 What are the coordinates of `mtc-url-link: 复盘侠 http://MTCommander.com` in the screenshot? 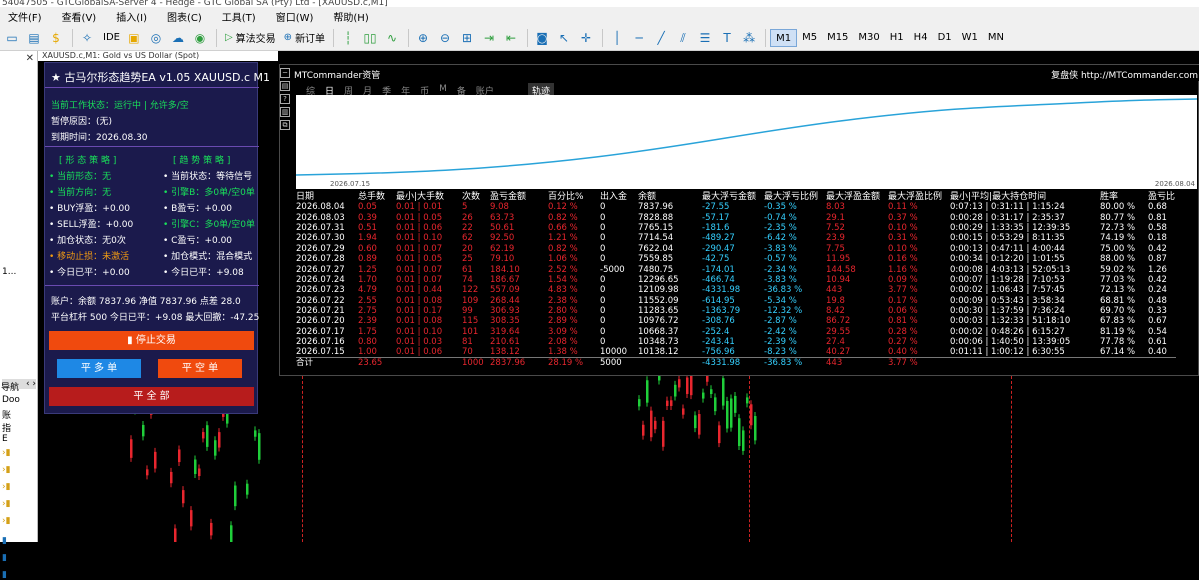 It's located at (1124, 74).